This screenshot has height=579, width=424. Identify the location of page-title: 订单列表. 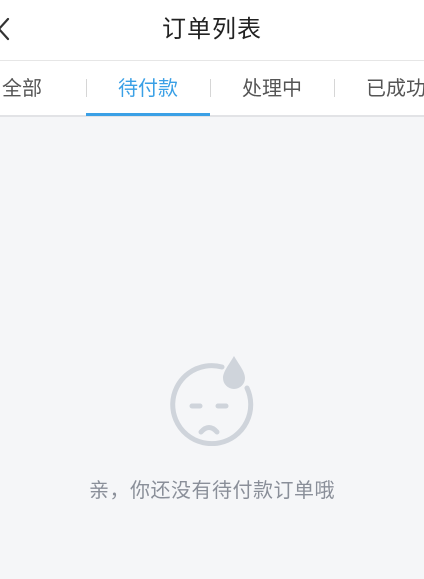
(212, 29).